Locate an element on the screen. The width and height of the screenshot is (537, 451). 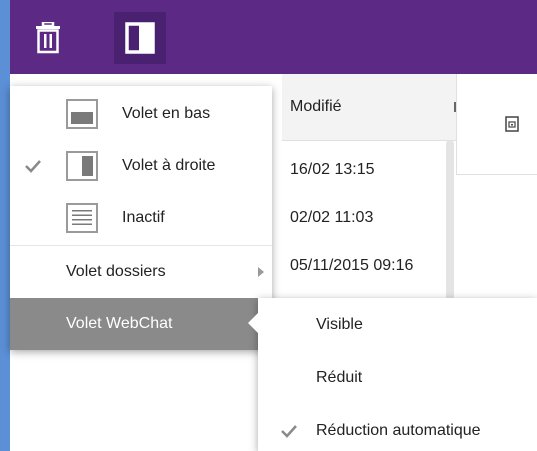
column-header-label: Modifié is located at coordinates (316, 106).